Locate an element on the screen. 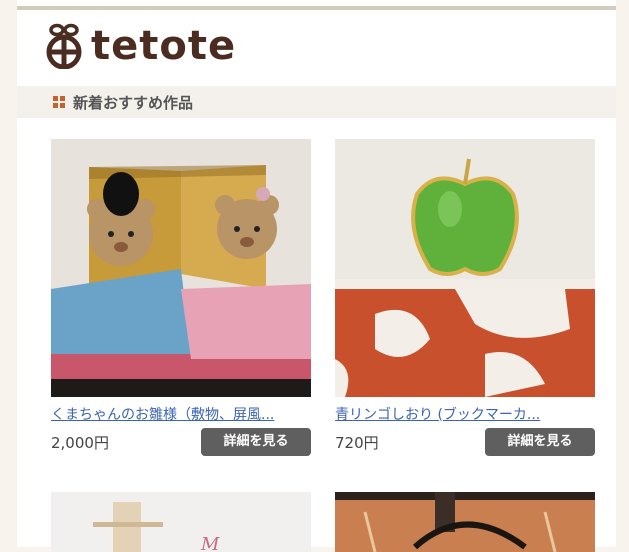 This screenshot has height=552, width=629. gift-icon is located at coordinates (64, 46).